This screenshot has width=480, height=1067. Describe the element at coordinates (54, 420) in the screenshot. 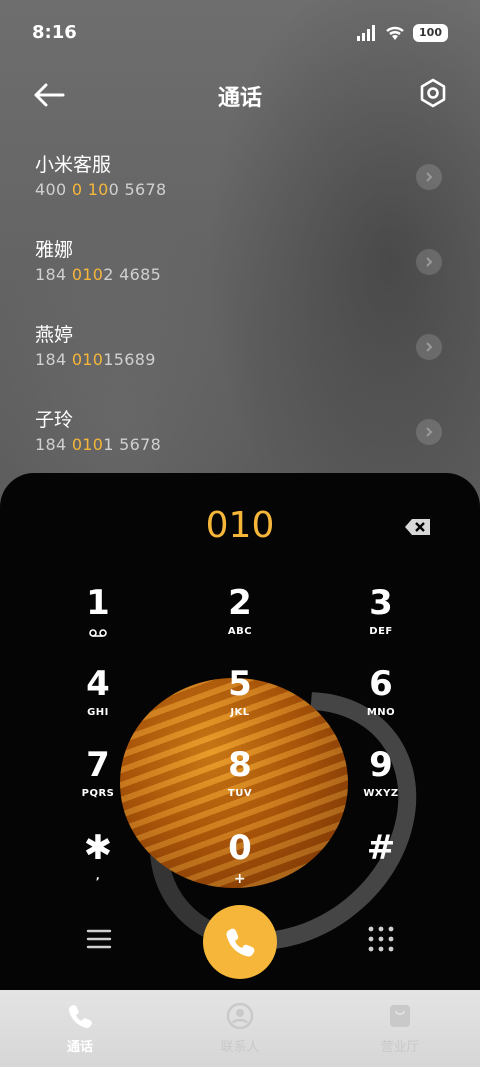

I see `contact-name: 子玲` at that location.